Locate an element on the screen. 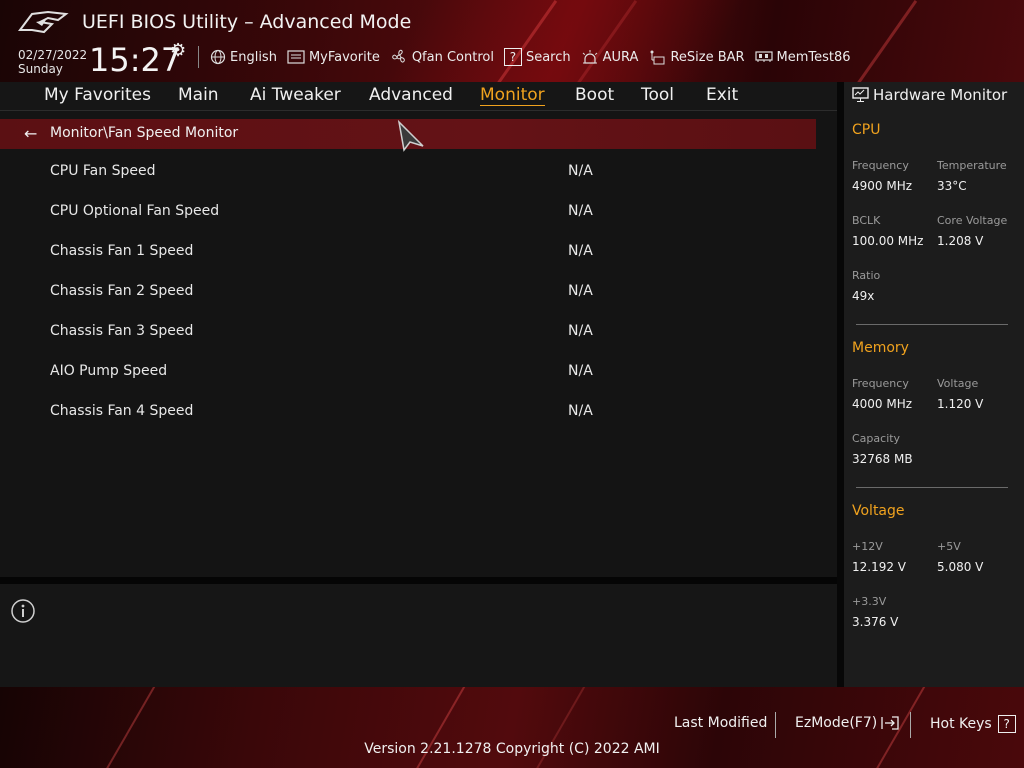 The image size is (1024, 768). voltage-5v-value: 5.080 V is located at coordinates (960, 567).